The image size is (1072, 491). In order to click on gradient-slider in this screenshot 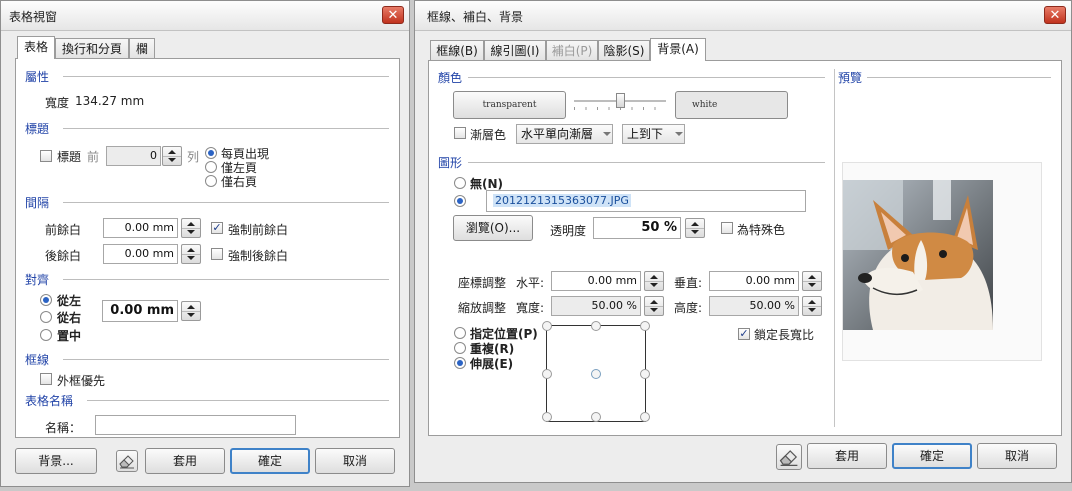, I will do `click(620, 105)`.